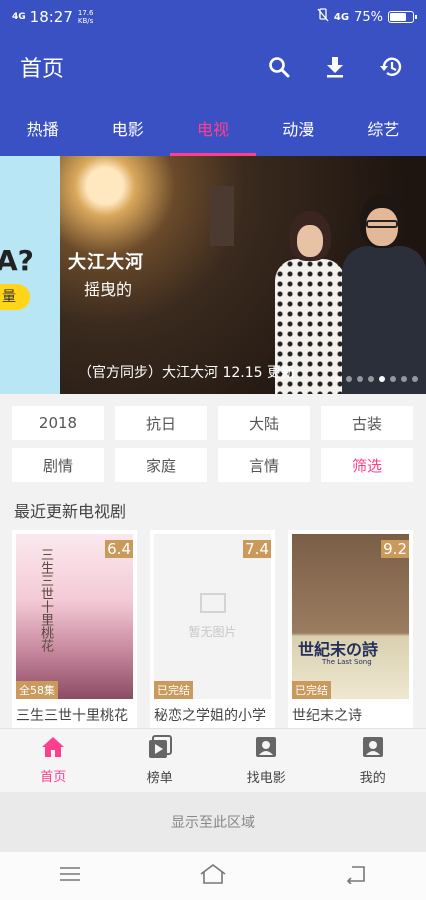 Image resolution: width=426 pixels, height=900 pixels. I want to click on peek-button: 量, so click(15, 297).